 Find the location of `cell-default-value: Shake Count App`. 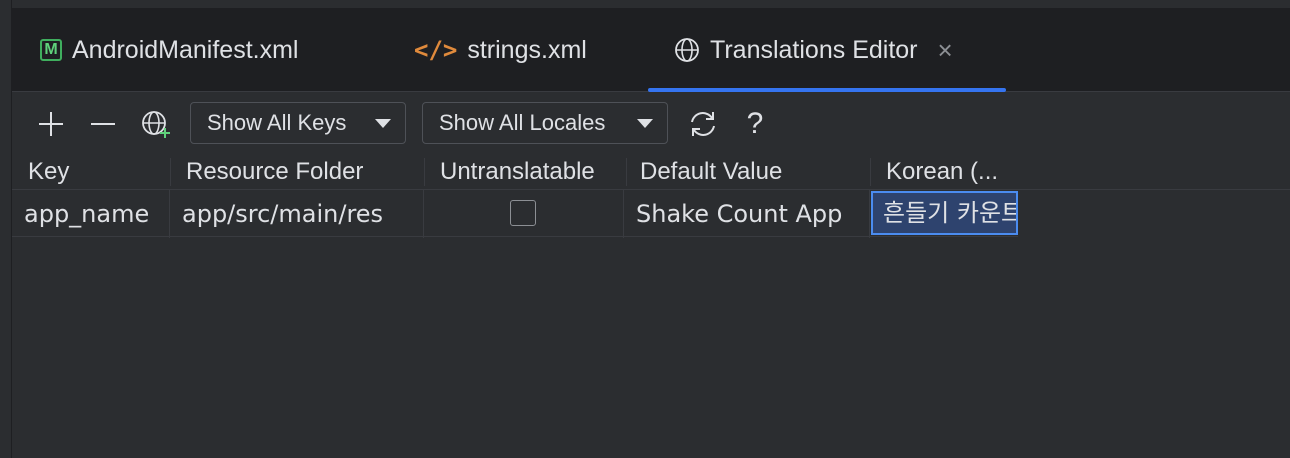

cell-default-value: Shake Count App is located at coordinates (752, 214).